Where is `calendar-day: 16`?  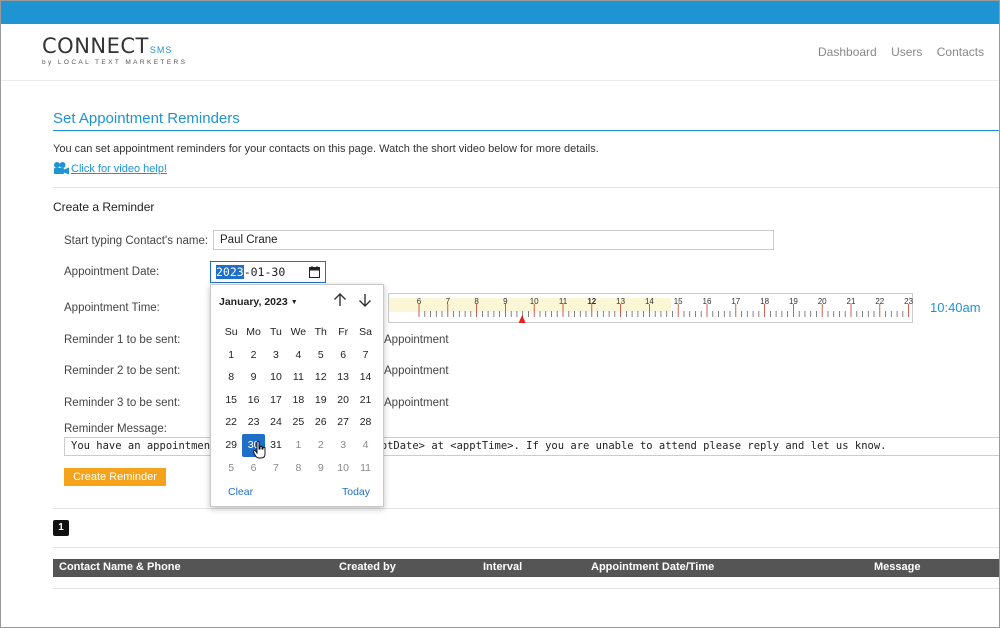
calendar-day: 16 is located at coordinates (253, 400).